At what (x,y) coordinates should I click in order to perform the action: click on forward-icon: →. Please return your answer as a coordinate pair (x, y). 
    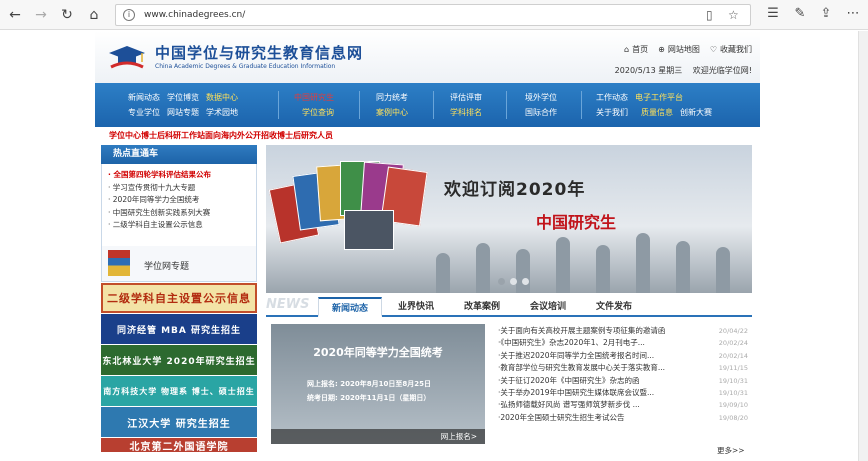
    Looking at the image, I should click on (41, 15).